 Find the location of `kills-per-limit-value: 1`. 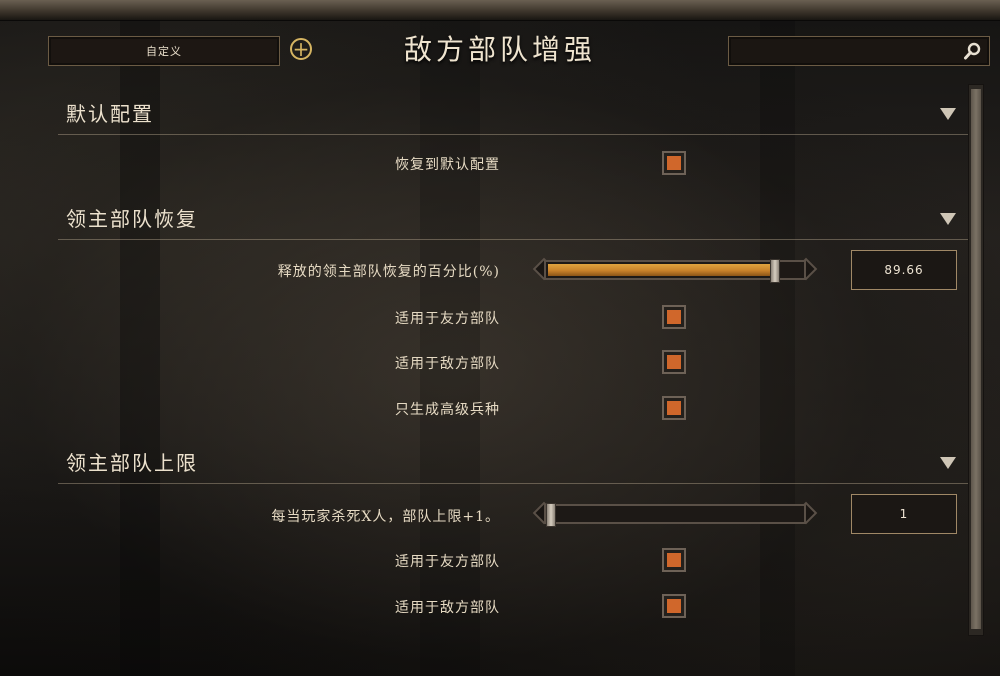

kills-per-limit-value: 1 is located at coordinates (904, 514).